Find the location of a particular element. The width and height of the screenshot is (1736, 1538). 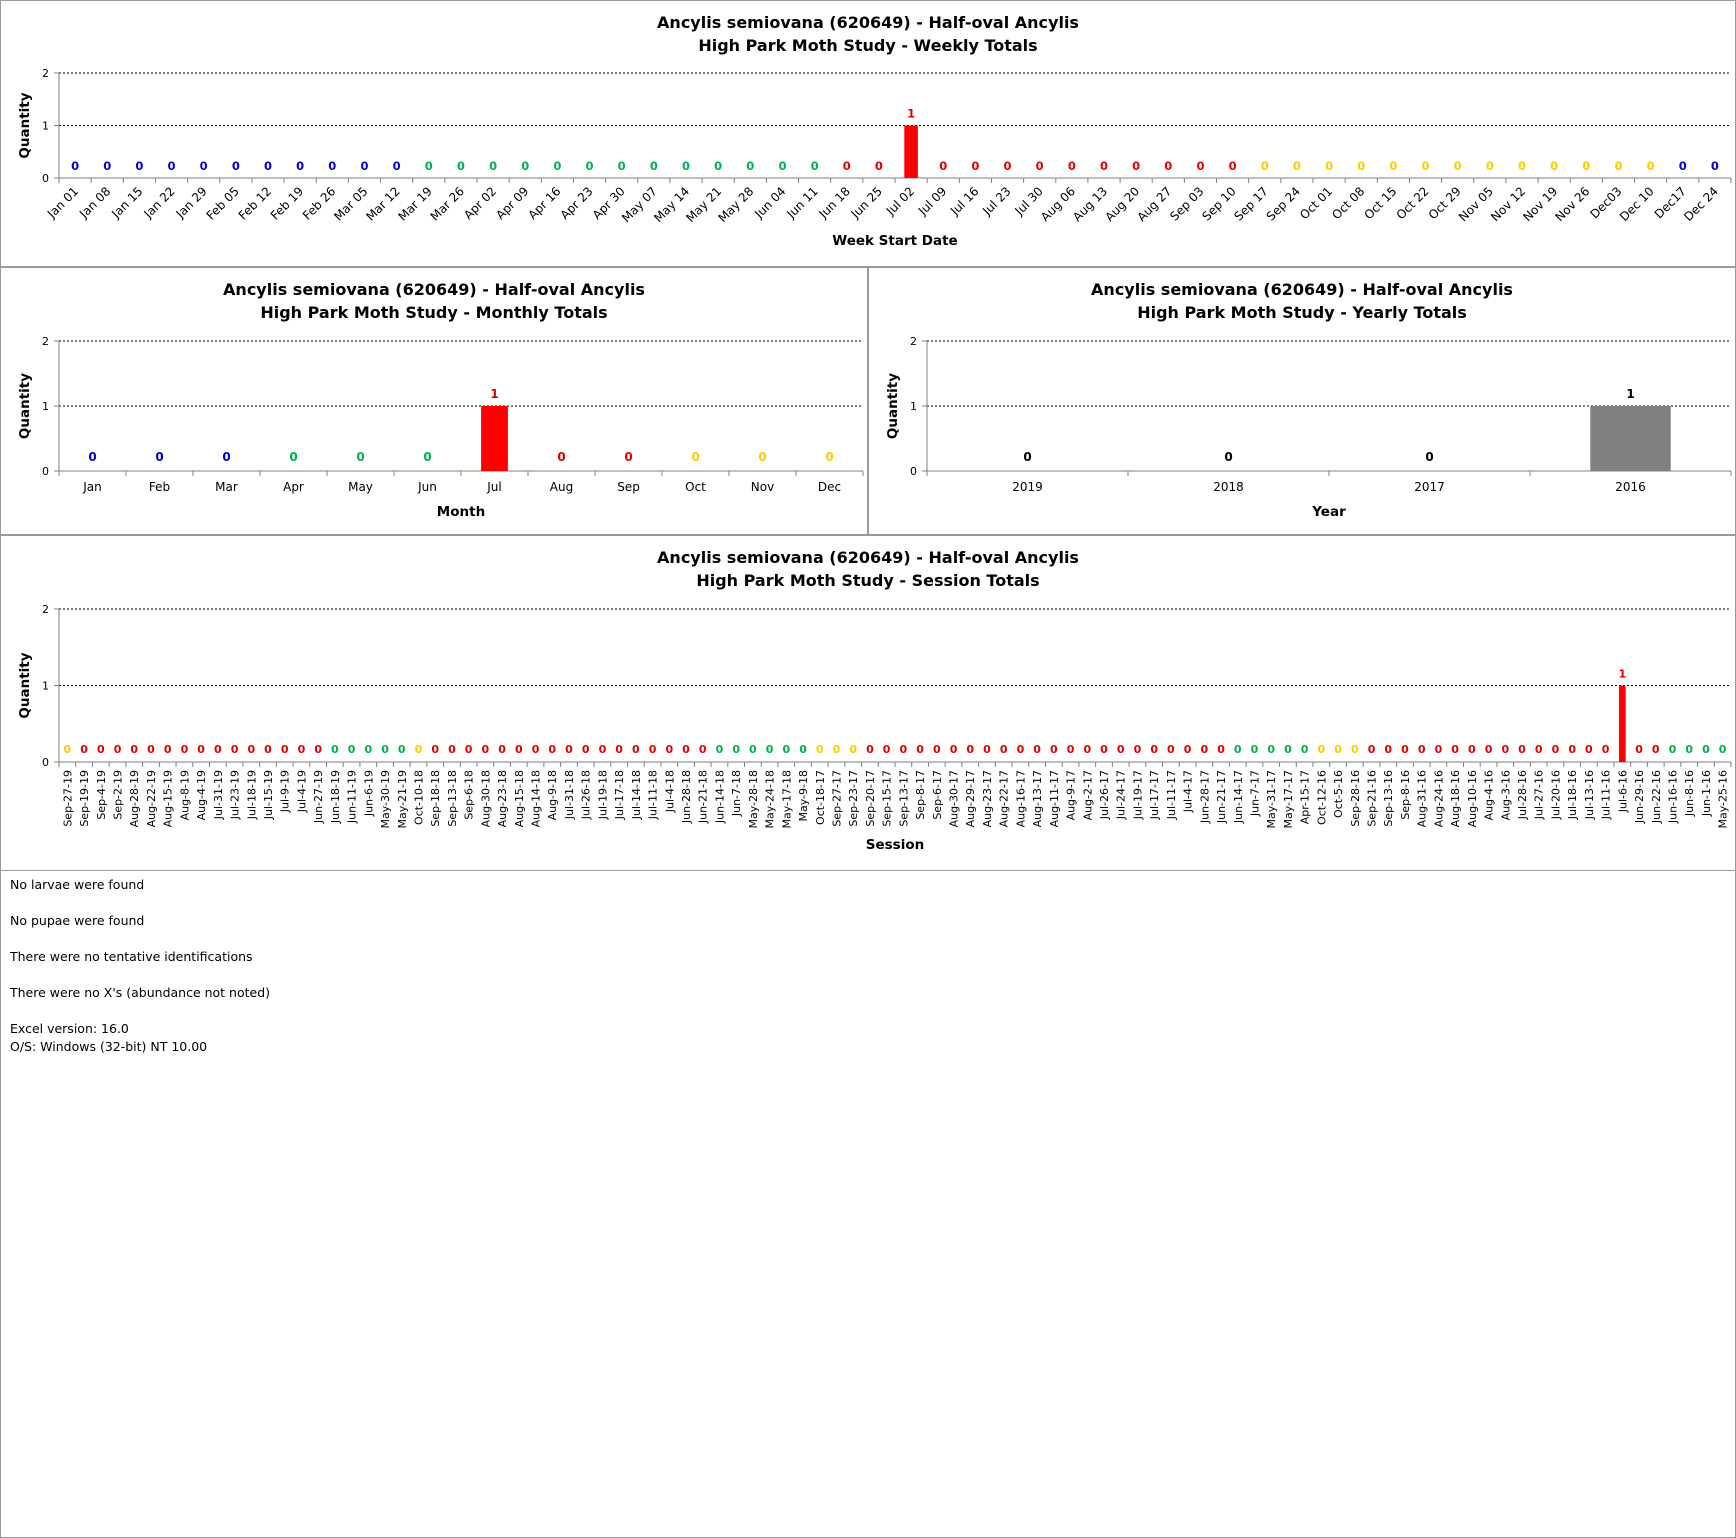

x-tick-label: Jul-26-17 is located at coordinates (1104, 795).